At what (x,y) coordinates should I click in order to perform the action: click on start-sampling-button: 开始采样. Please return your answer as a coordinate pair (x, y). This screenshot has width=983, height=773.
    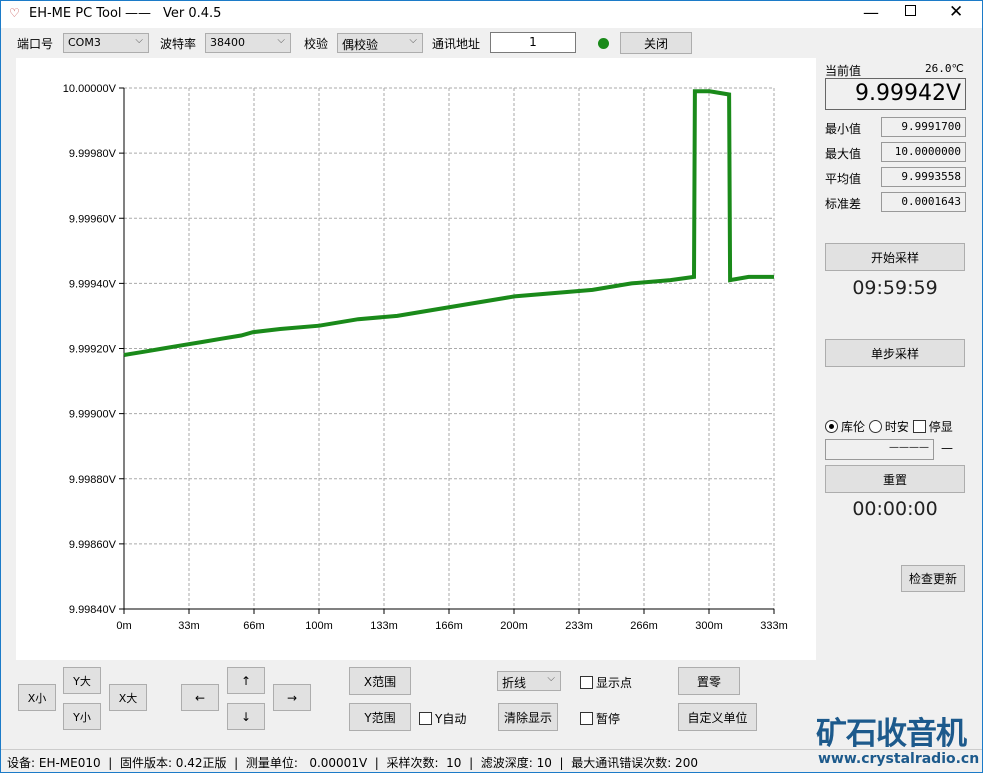
    Looking at the image, I should click on (895, 257).